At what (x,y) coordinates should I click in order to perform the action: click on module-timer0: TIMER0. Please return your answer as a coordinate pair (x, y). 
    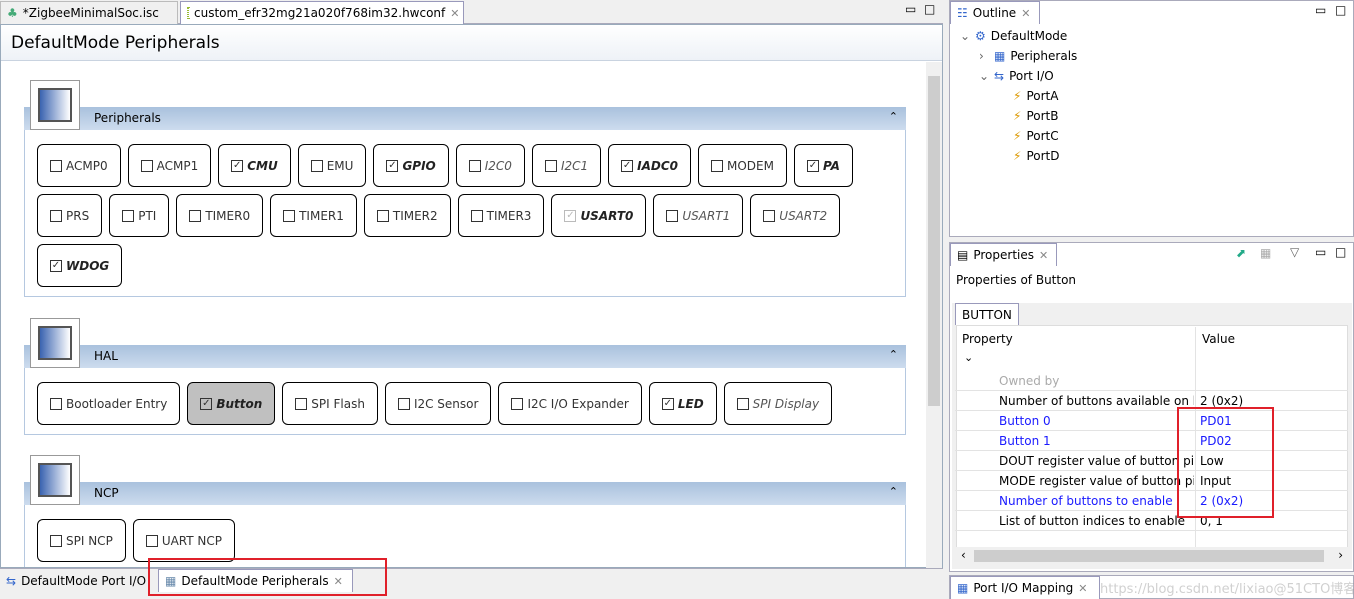
    Looking at the image, I should click on (220, 215).